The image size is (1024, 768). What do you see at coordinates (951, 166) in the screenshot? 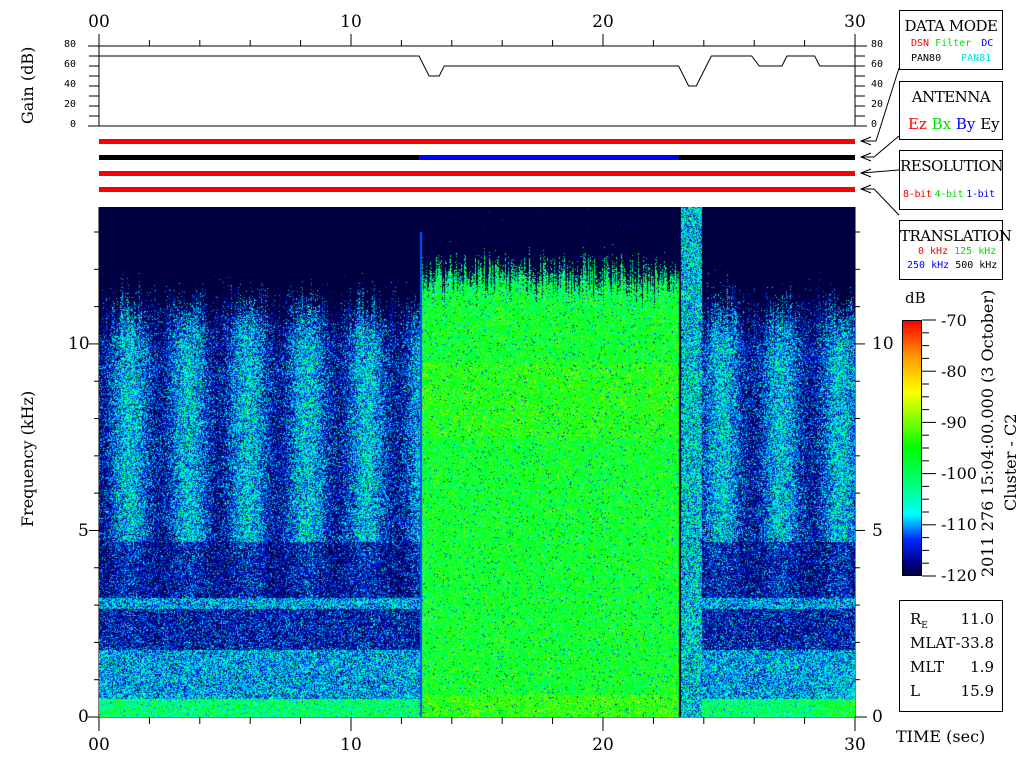
I see `resolution-title: RESOLUTION` at bounding box center [951, 166].